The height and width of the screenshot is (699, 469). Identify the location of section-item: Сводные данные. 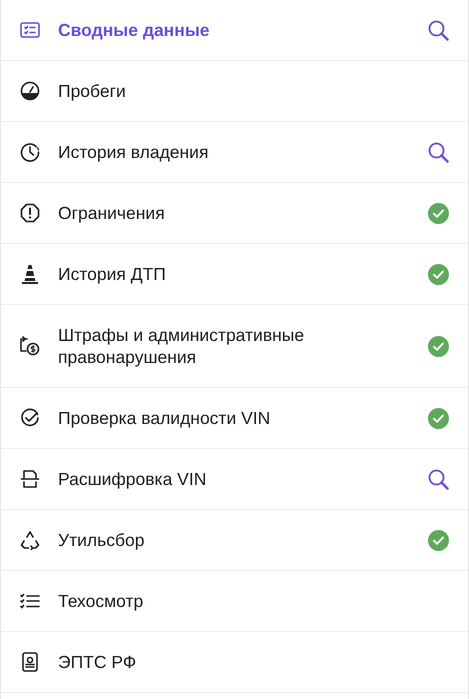
(212, 30).